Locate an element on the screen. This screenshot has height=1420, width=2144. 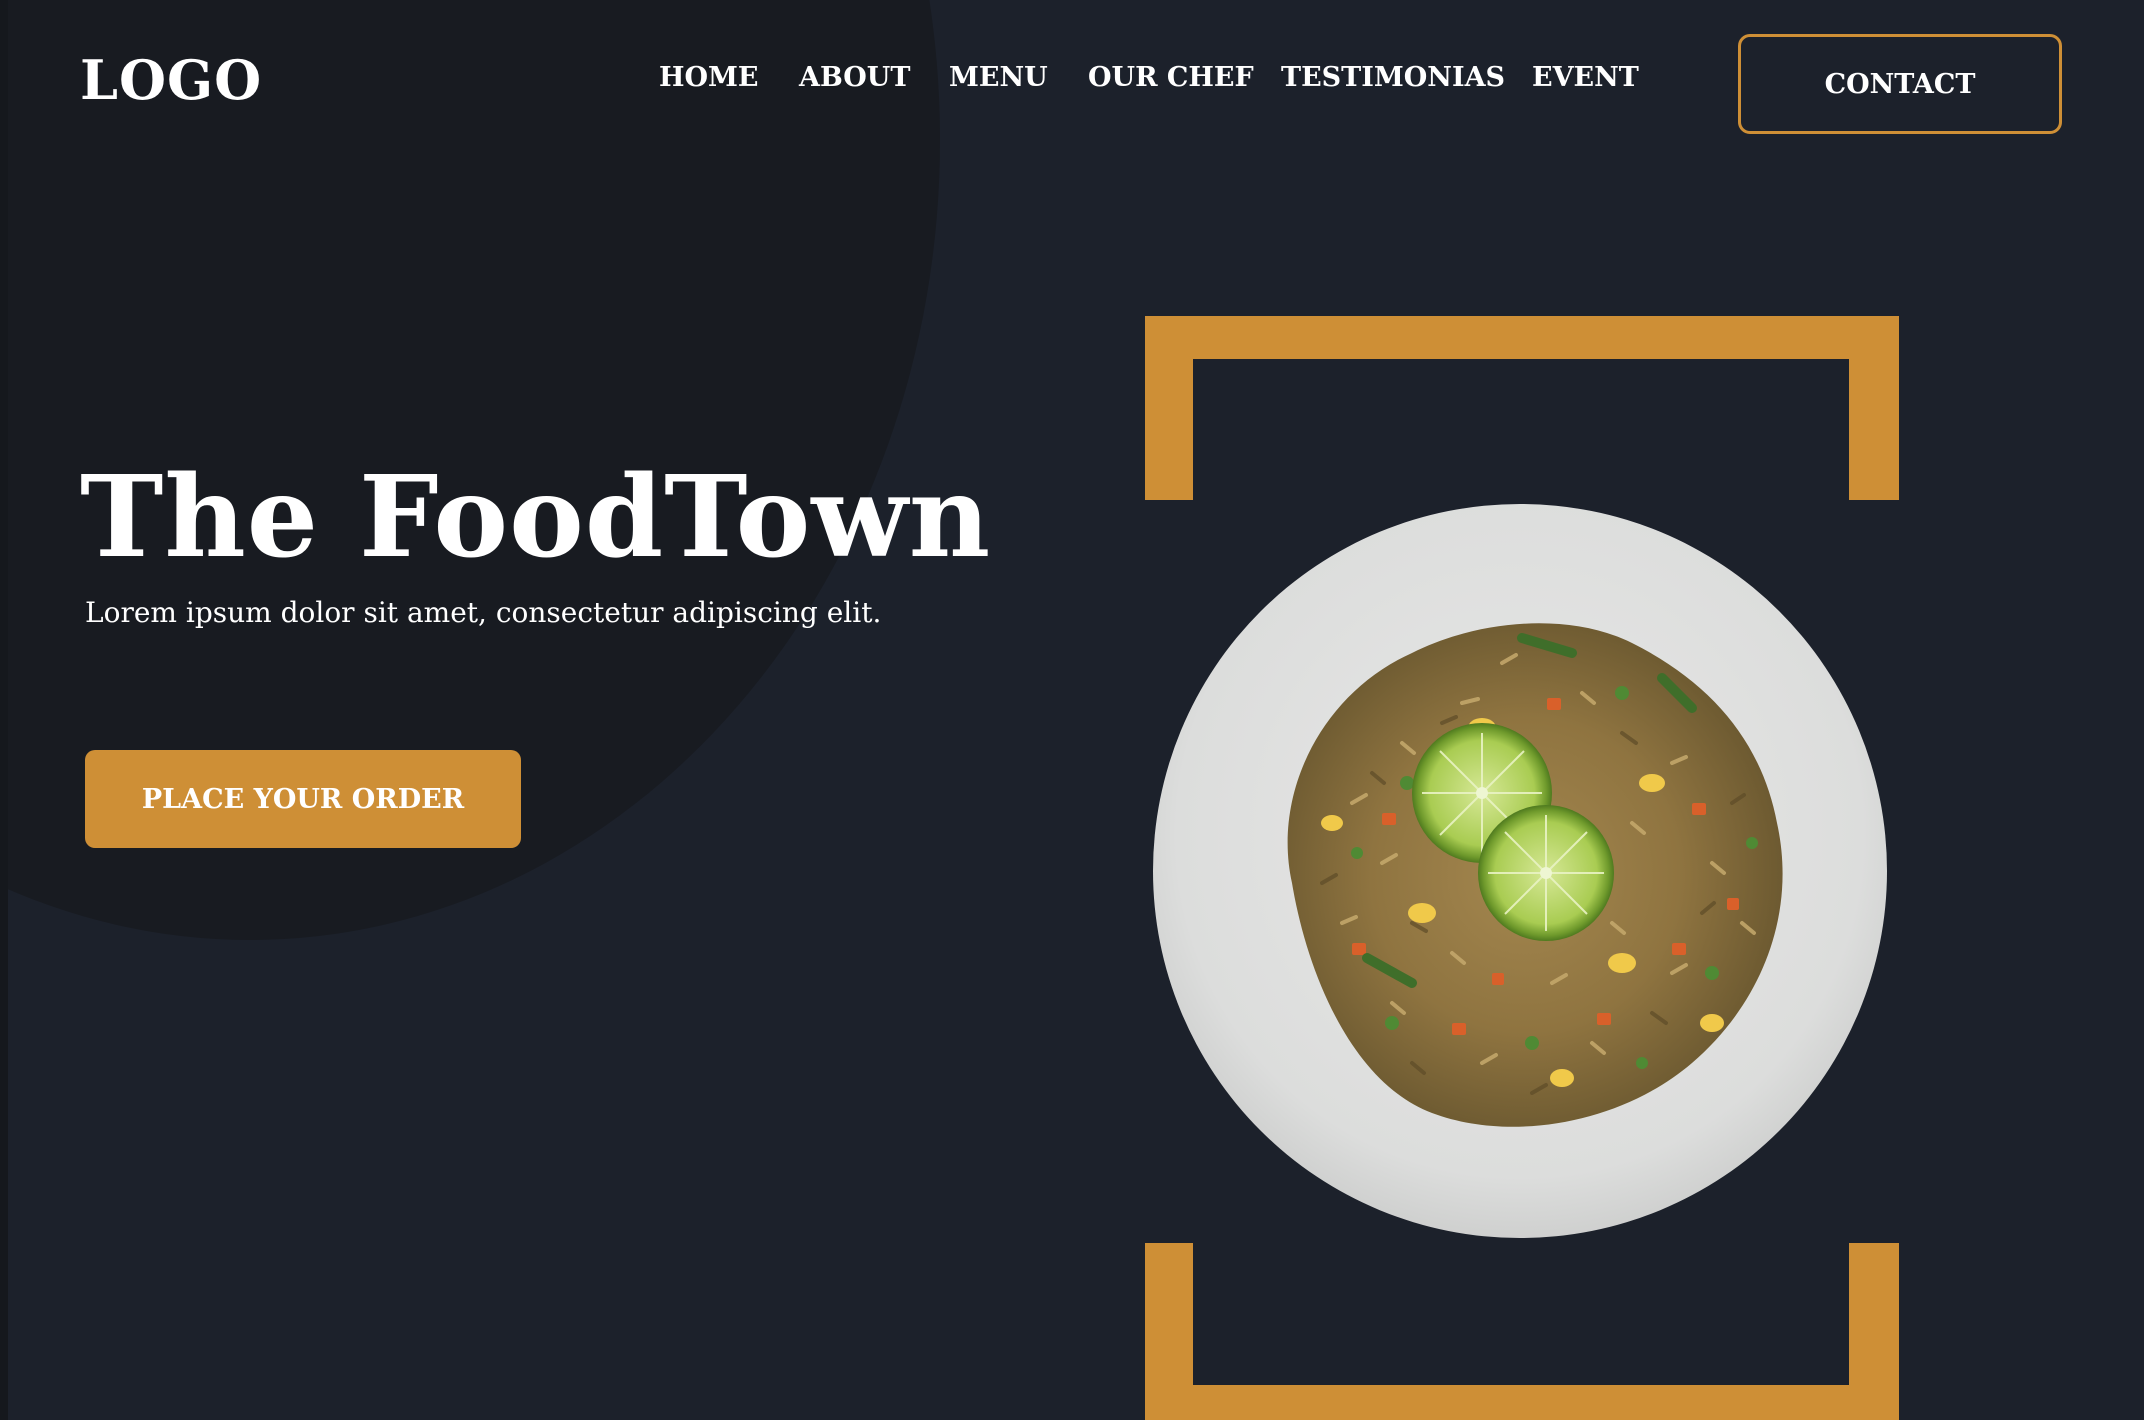
frame-top-left-leg is located at coordinates (1169, 408).